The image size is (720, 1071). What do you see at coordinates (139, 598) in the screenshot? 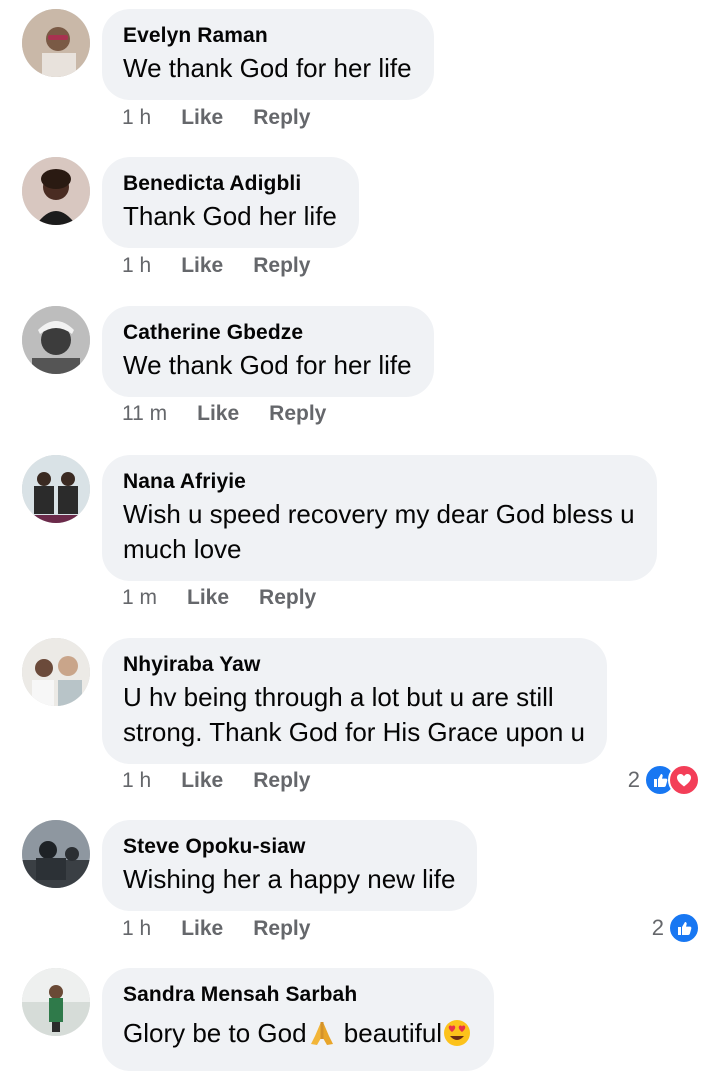
I see `comment-time: 1 m` at bounding box center [139, 598].